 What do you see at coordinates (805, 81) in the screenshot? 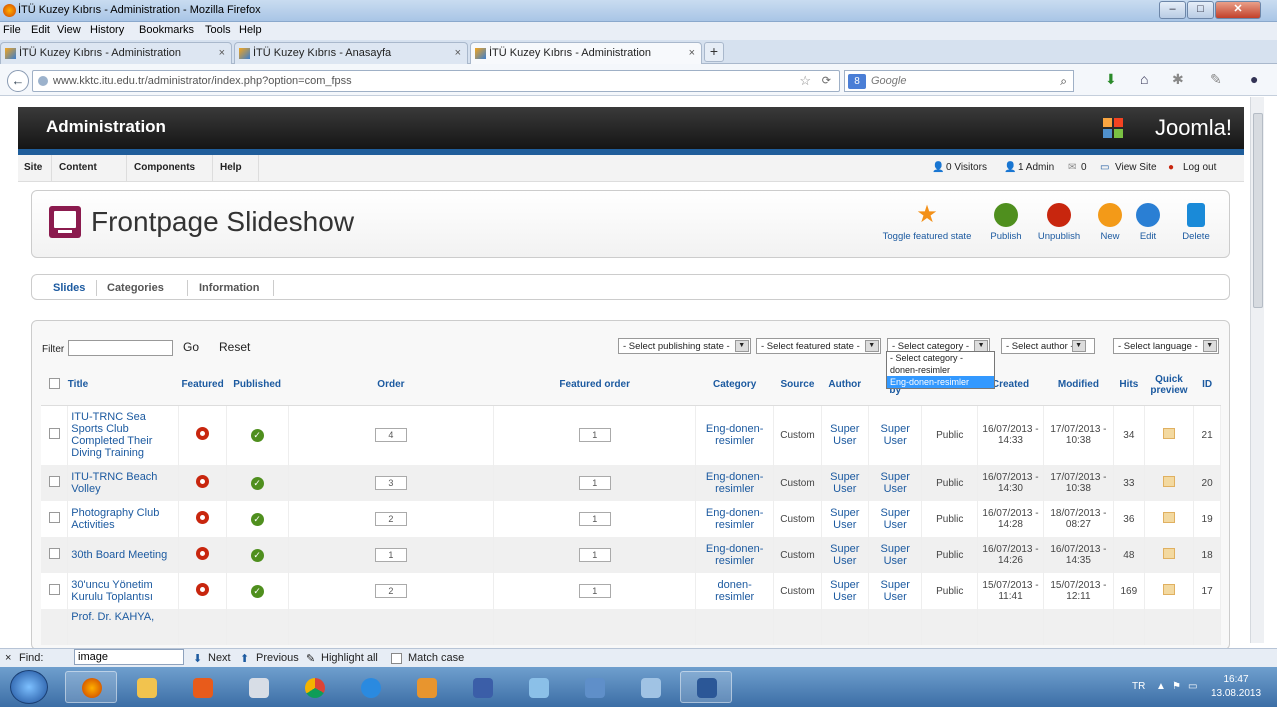
I see `bookmark-star-icon: ☆` at bounding box center [805, 81].